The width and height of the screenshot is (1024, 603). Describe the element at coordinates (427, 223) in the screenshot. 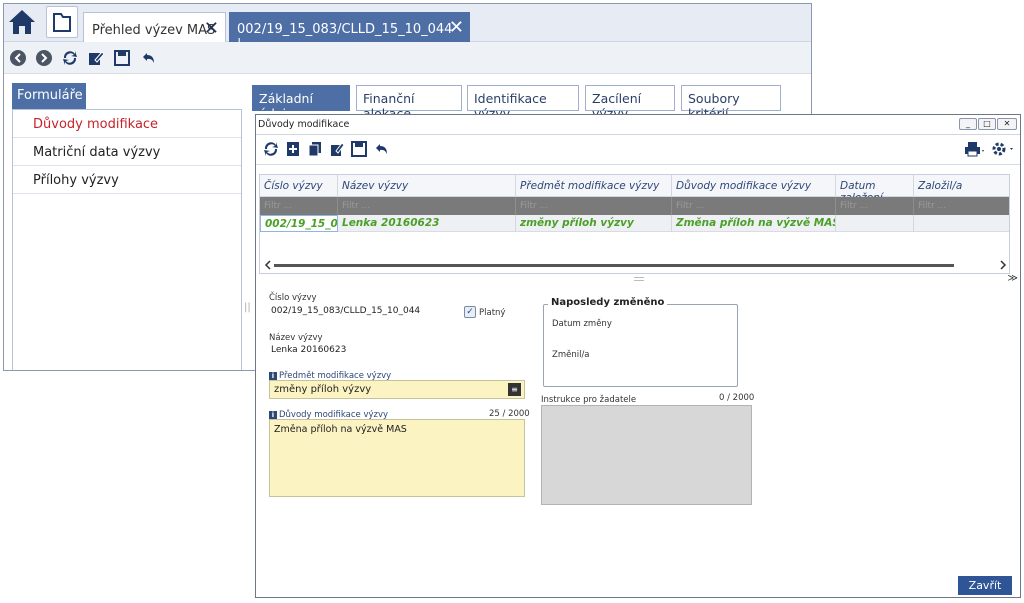

I see `table-cell: Lenka 20160623` at that location.